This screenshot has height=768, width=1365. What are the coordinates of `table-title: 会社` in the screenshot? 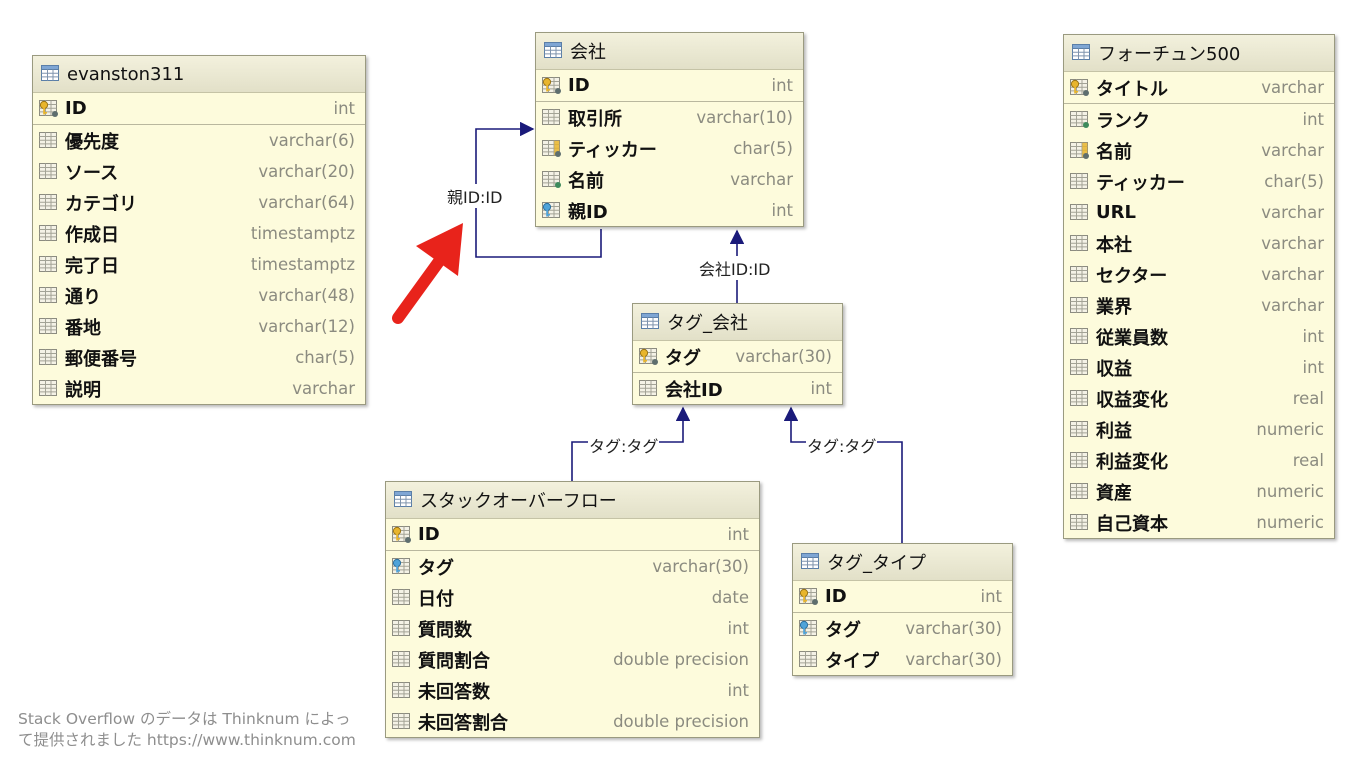 It's located at (588, 52).